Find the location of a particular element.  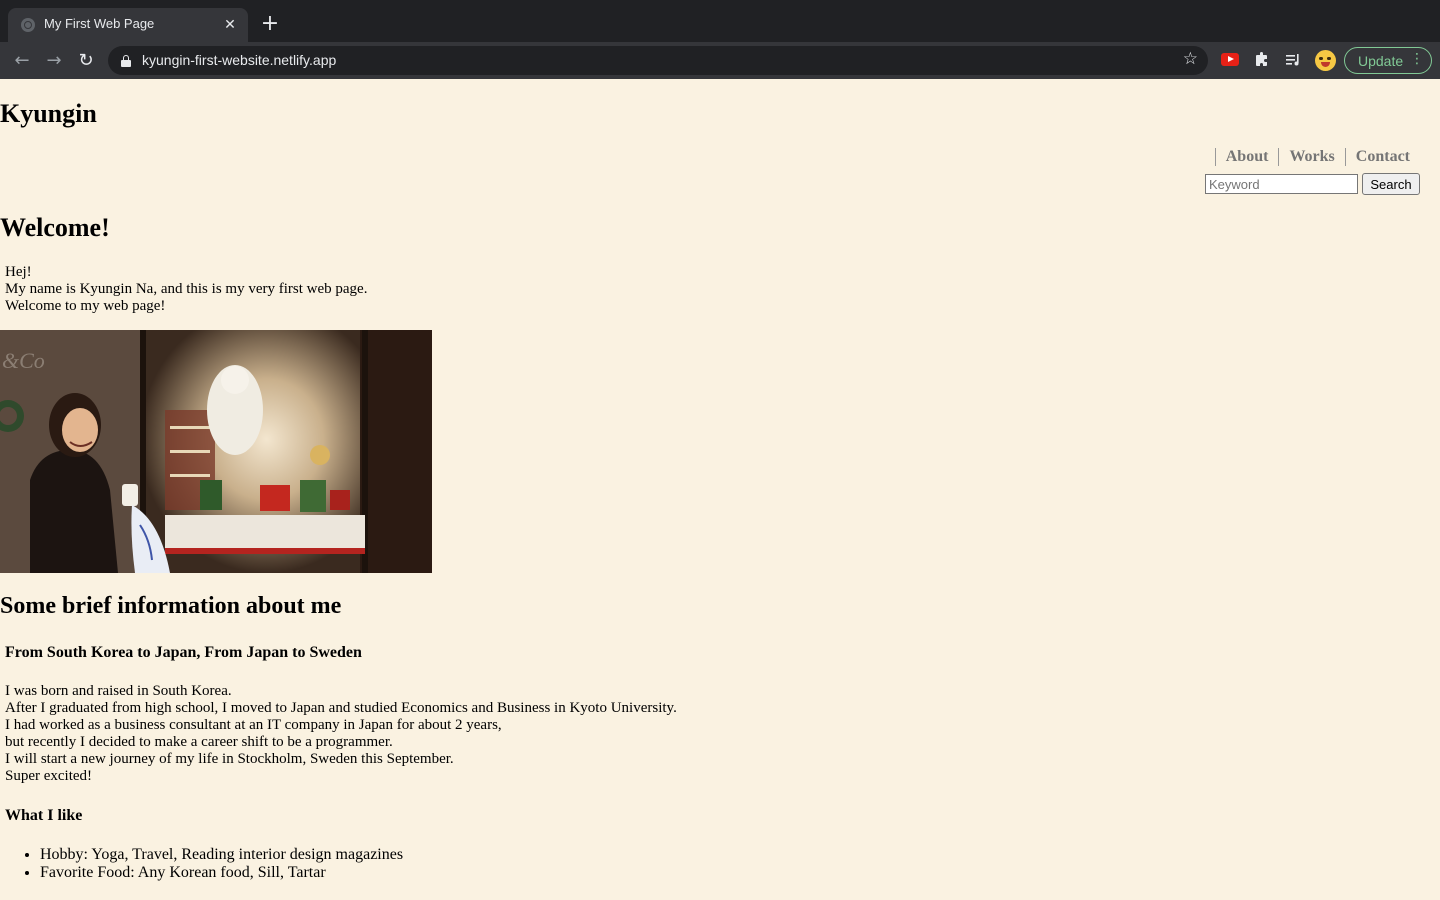

update-button: Update ⋮ is located at coordinates (1388, 60).